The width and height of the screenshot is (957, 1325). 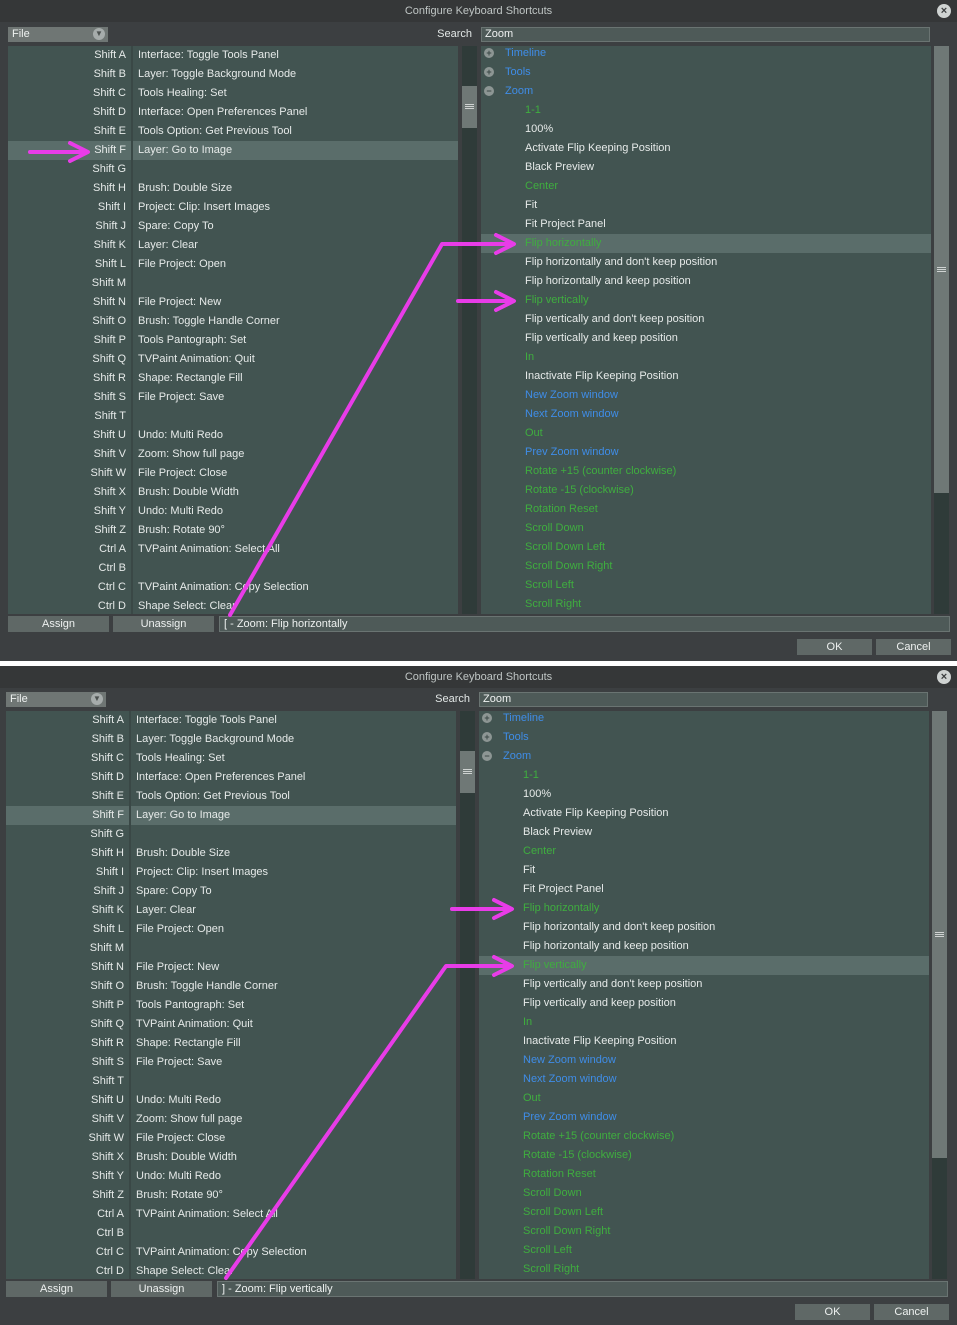 What do you see at coordinates (233, 359) in the screenshot?
I see `shortcut-row: Shift Q TVPaint Animation: Quit` at bounding box center [233, 359].